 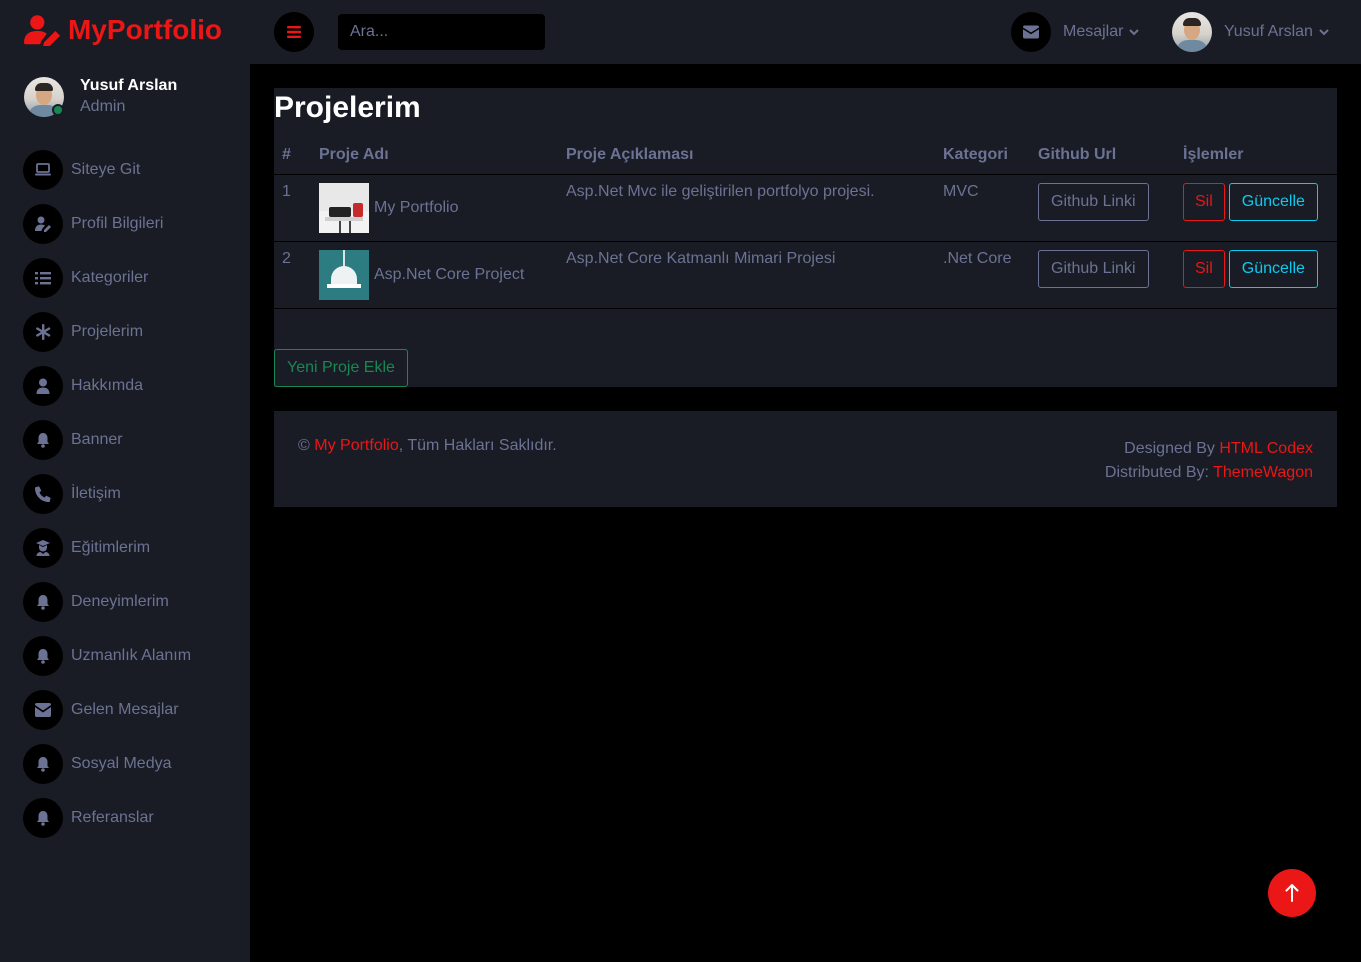 What do you see at coordinates (107, 385) in the screenshot?
I see `sidebar-item-label: Hakkımda` at bounding box center [107, 385].